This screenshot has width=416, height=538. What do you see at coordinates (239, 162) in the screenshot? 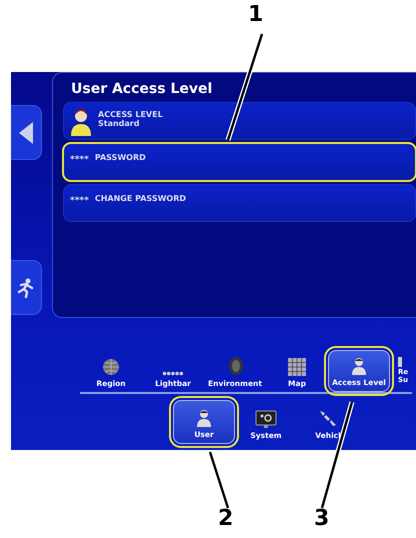
I see `setting-row: **** PASSWORD` at bounding box center [239, 162].